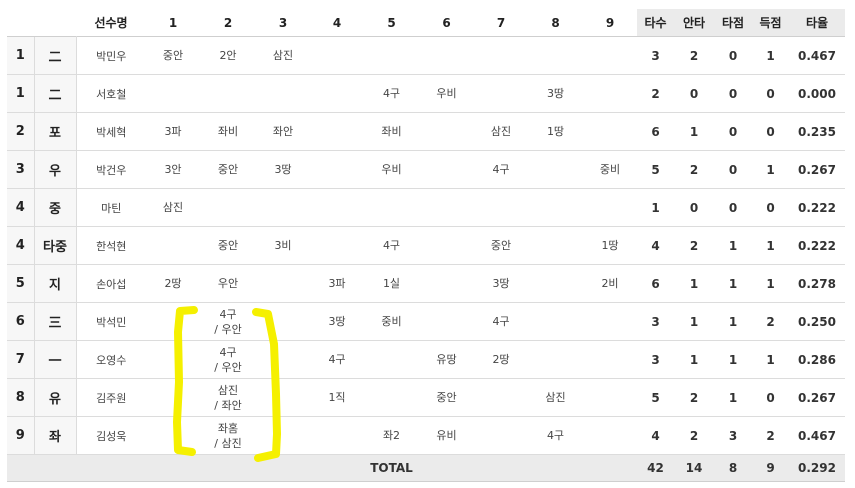  What do you see at coordinates (55, 359) in the screenshot?
I see `position: 一` at bounding box center [55, 359].